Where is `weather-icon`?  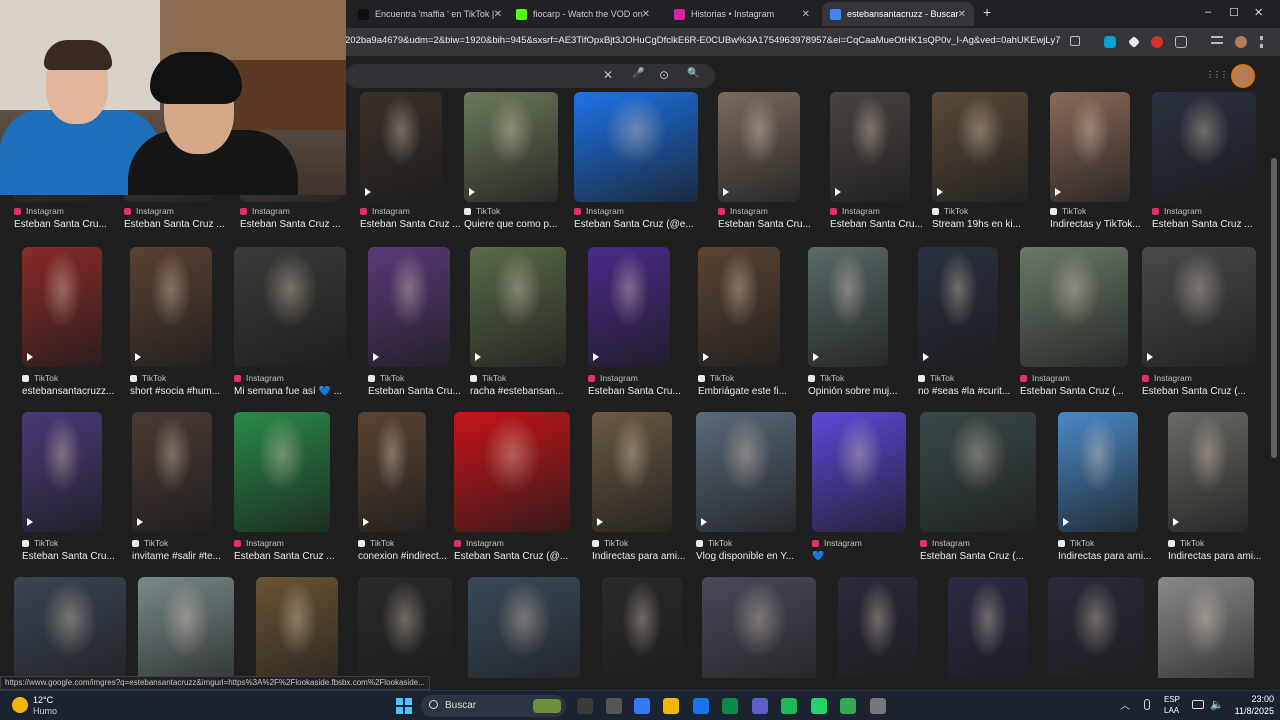
weather-icon is located at coordinates (20, 705).